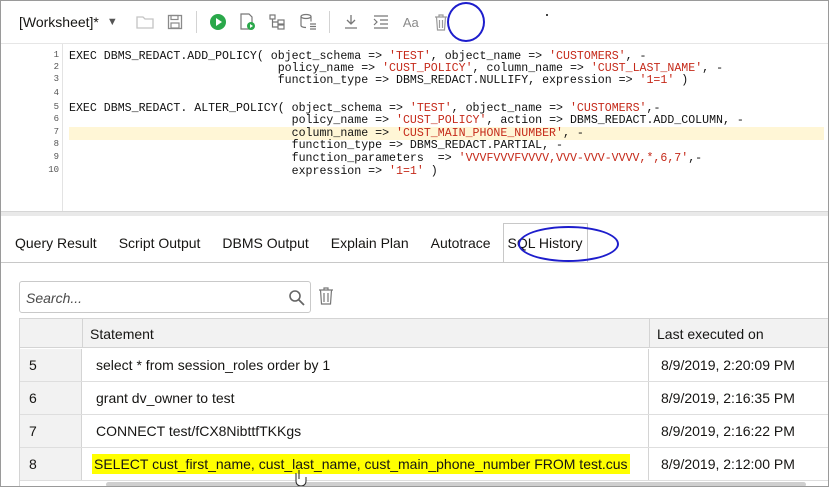 This screenshot has width=829, height=487. What do you see at coordinates (265, 243) in the screenshot?
I see `tab-dbms-output: DBMS Output` at bounding box center [265, 243].